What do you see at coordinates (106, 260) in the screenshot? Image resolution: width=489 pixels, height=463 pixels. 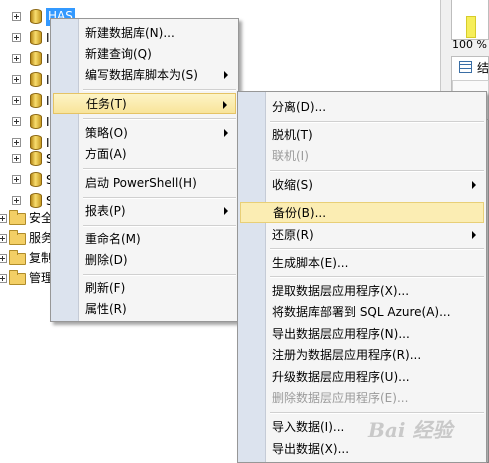 I see `menu-item-label: 删除(D)` at bounding box center [106, 260].